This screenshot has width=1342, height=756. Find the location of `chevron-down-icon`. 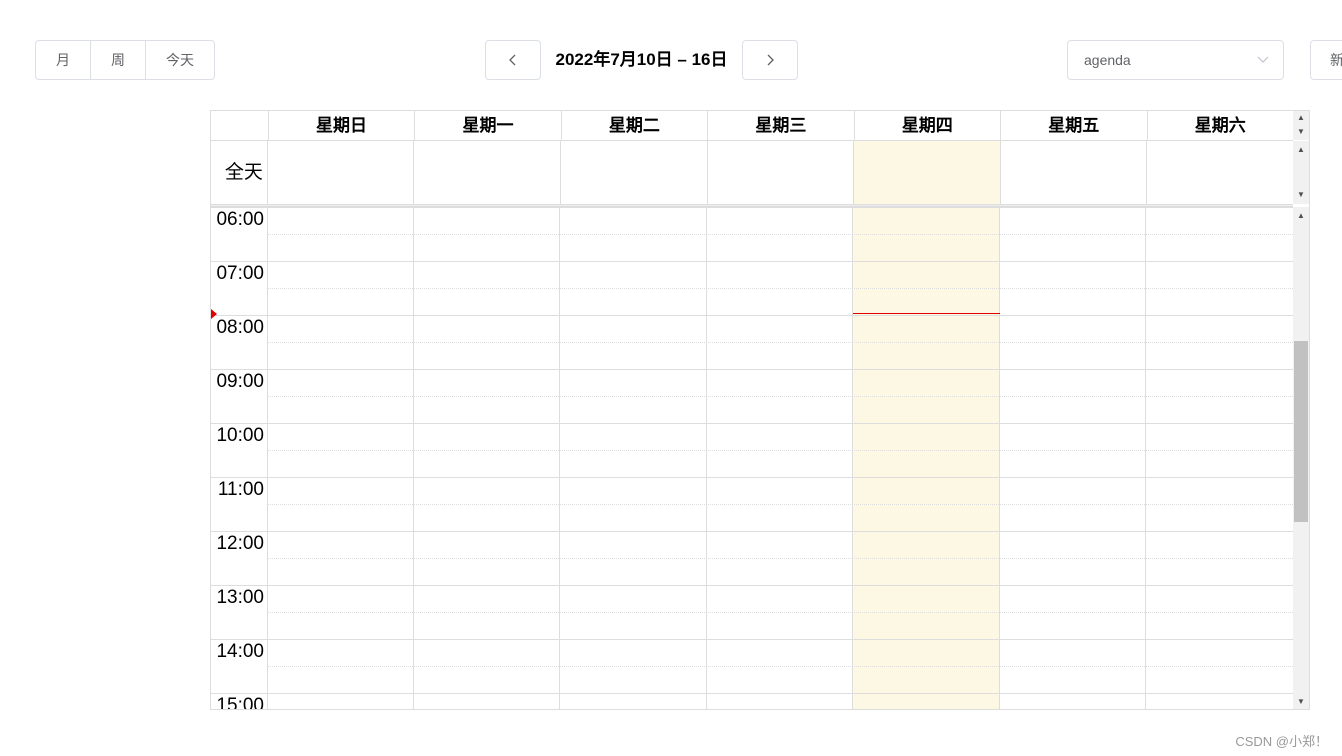

chevron-down-icon is located at coordinates (1263, 67).